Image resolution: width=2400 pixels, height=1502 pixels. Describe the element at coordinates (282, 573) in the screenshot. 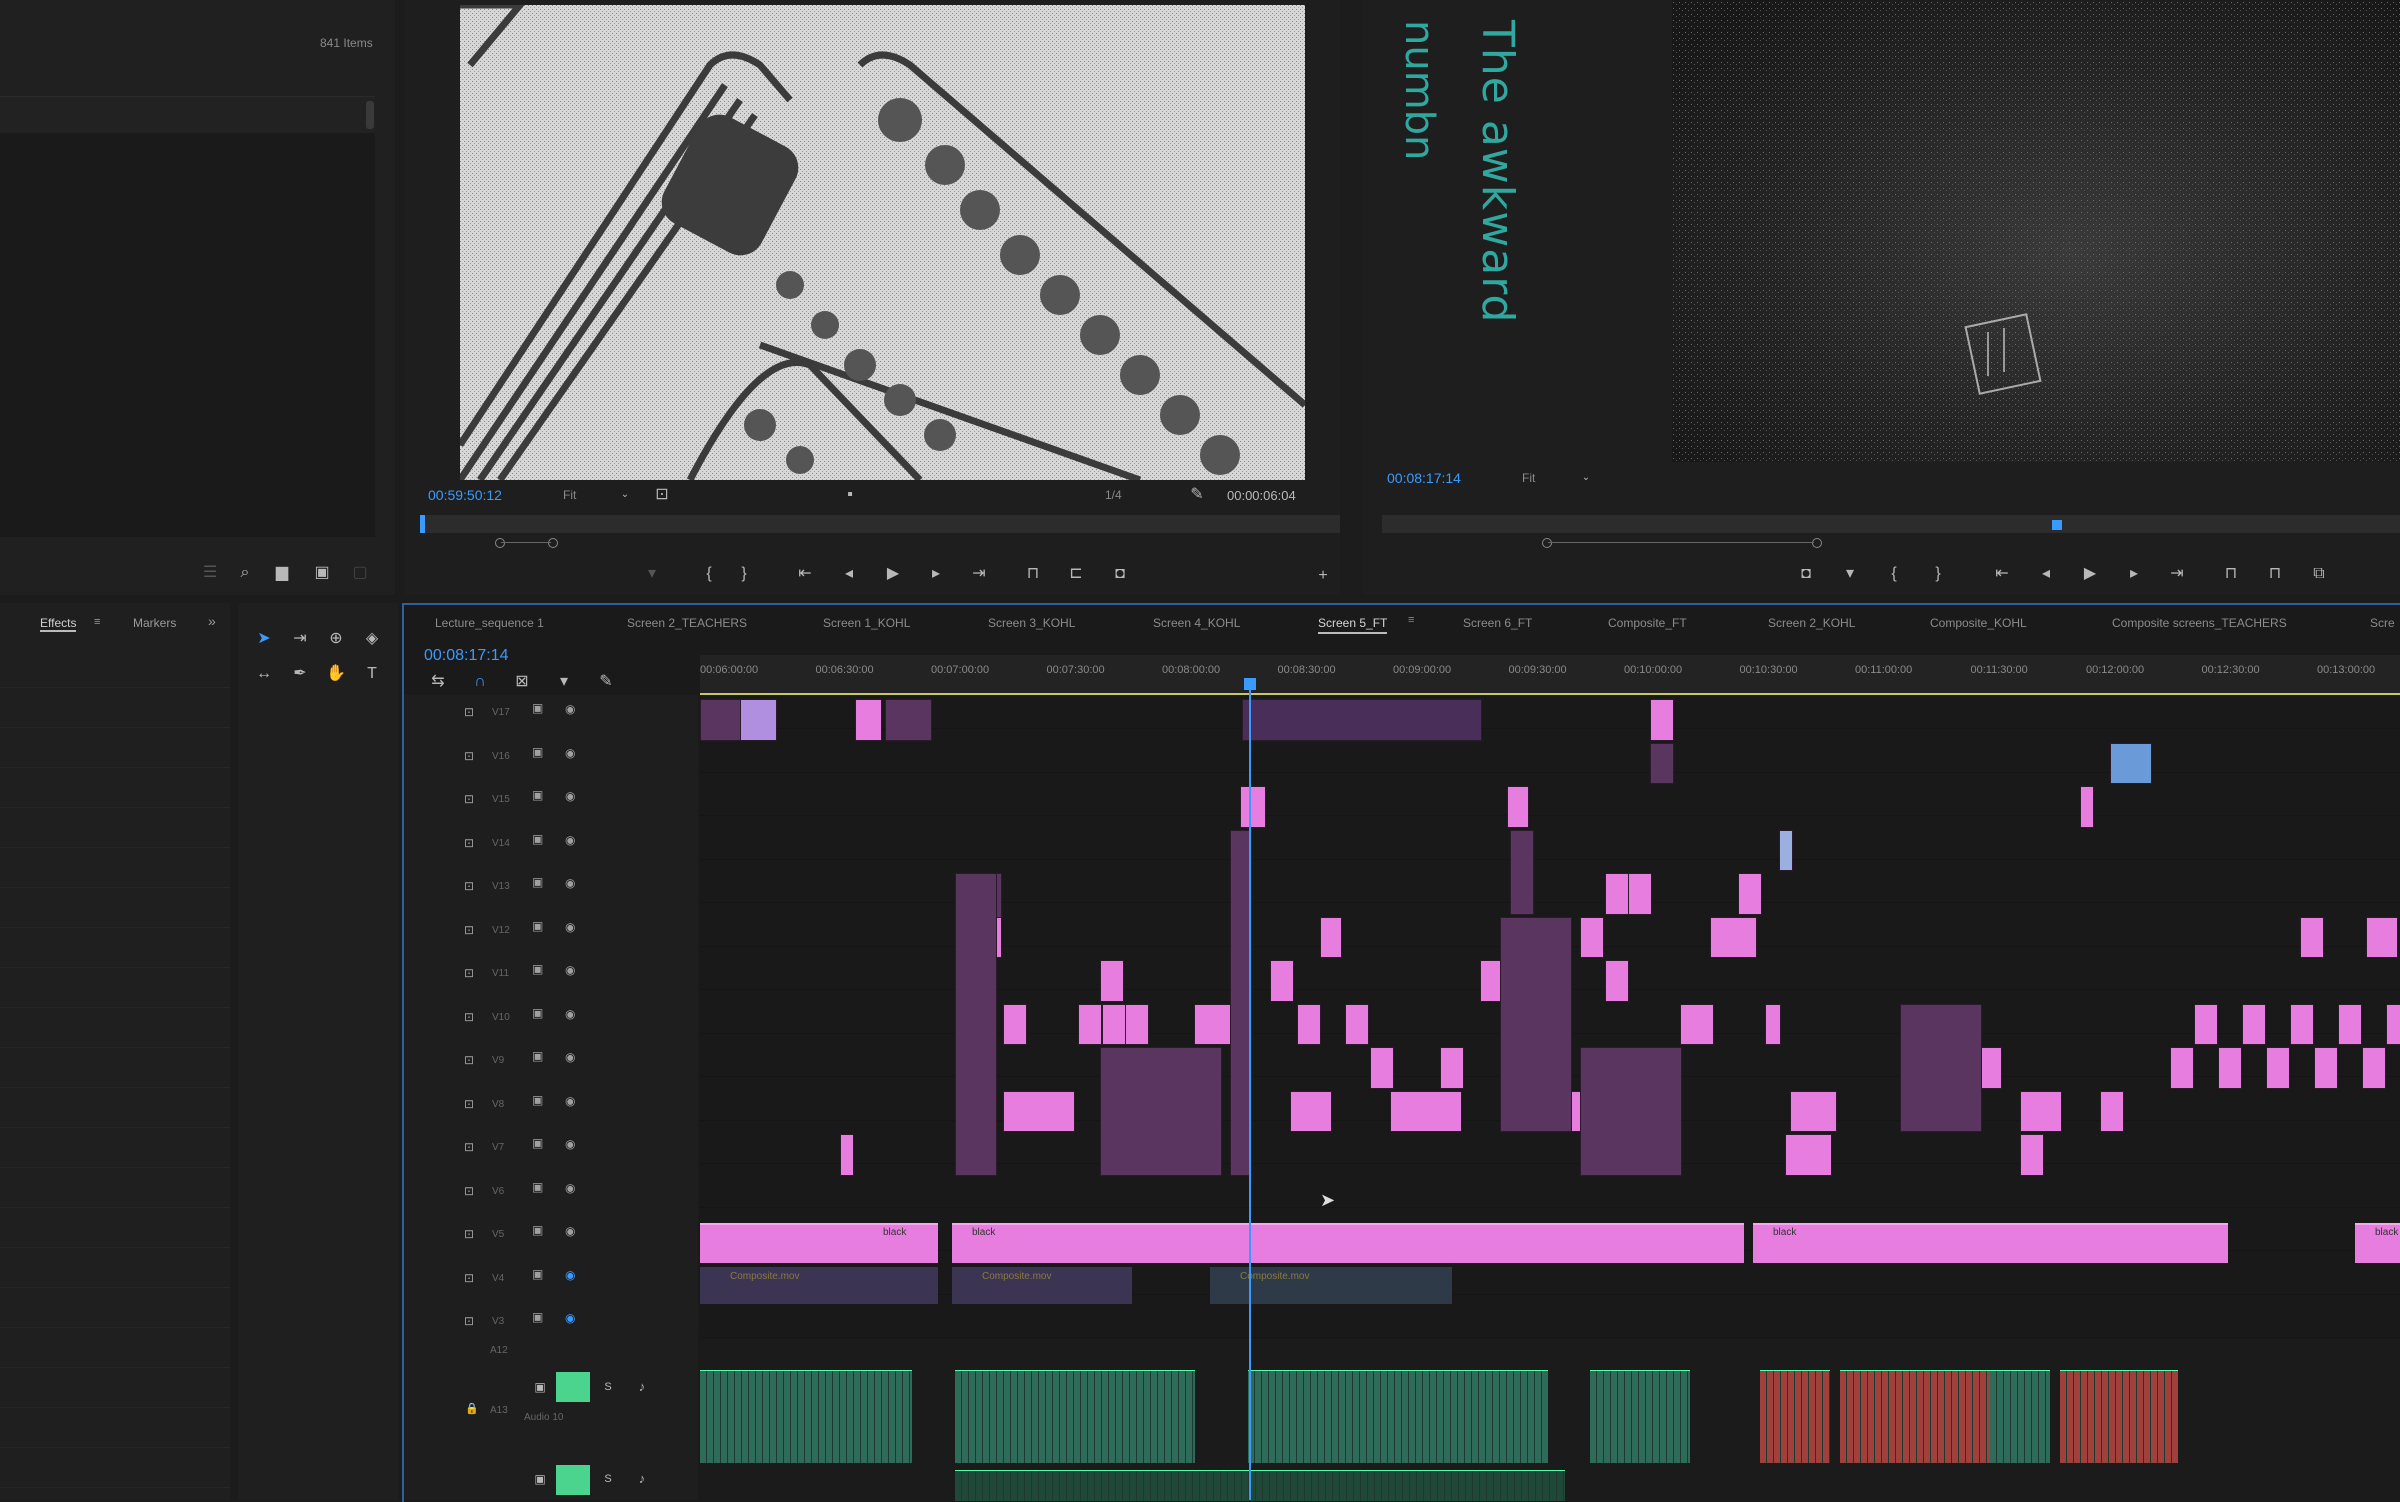

I see `new-bin-icon: ▆` at that location.